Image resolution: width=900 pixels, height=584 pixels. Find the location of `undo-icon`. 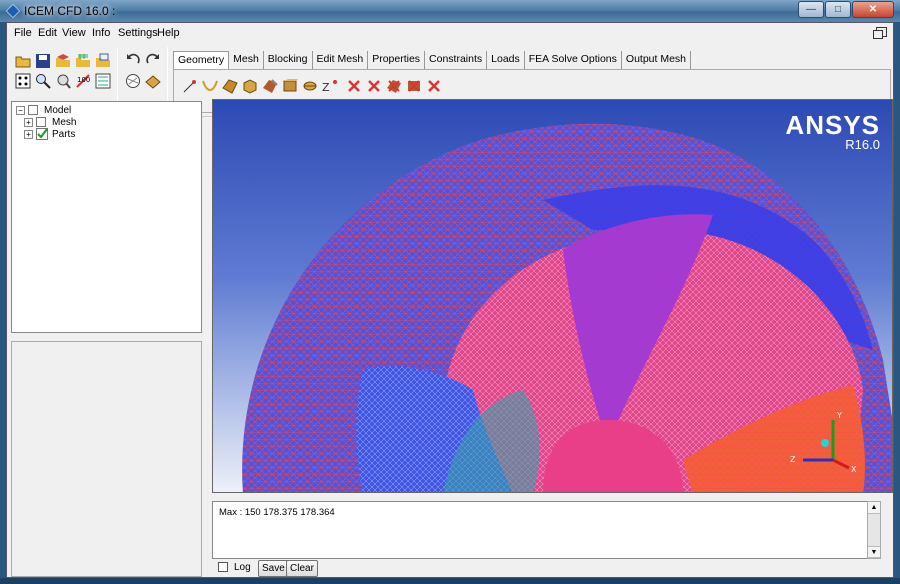

undo-icon is located at coordinates (133, 59).